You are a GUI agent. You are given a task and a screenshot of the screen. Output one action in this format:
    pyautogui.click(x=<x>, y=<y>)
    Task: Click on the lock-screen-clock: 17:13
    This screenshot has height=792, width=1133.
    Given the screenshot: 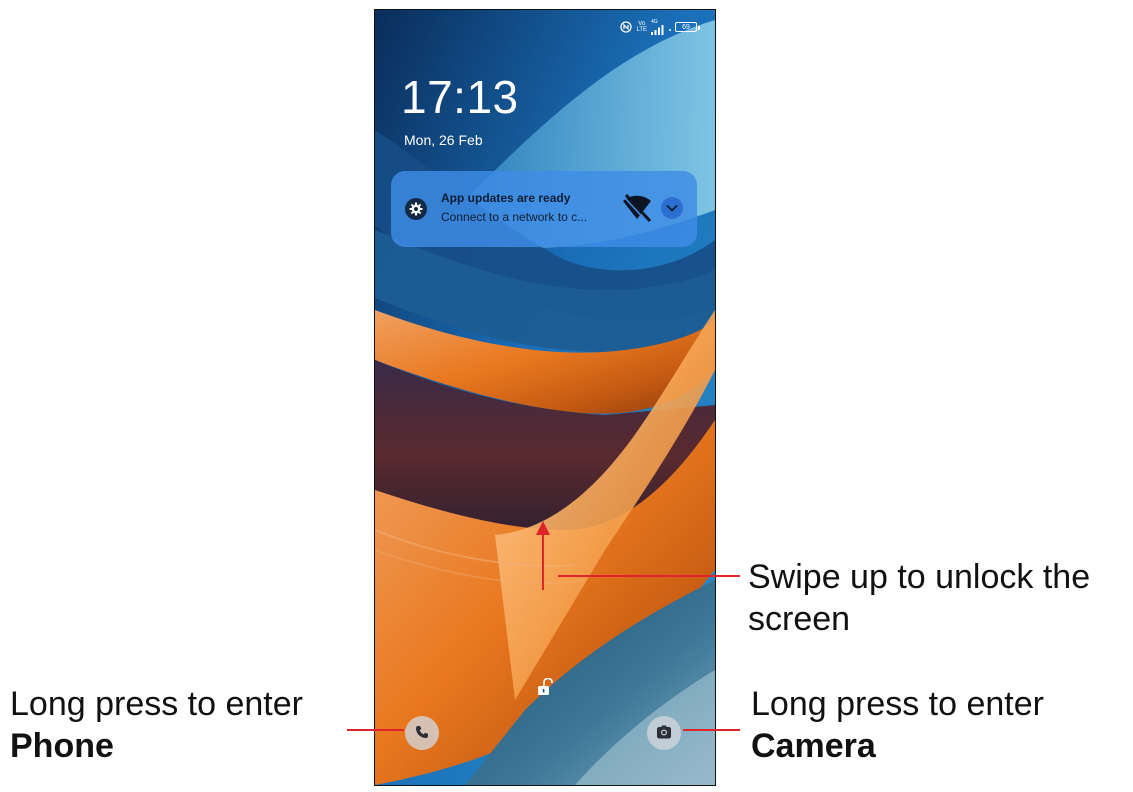 What is the action you would take?
    pyautogui.click(x=460, y=97)
    